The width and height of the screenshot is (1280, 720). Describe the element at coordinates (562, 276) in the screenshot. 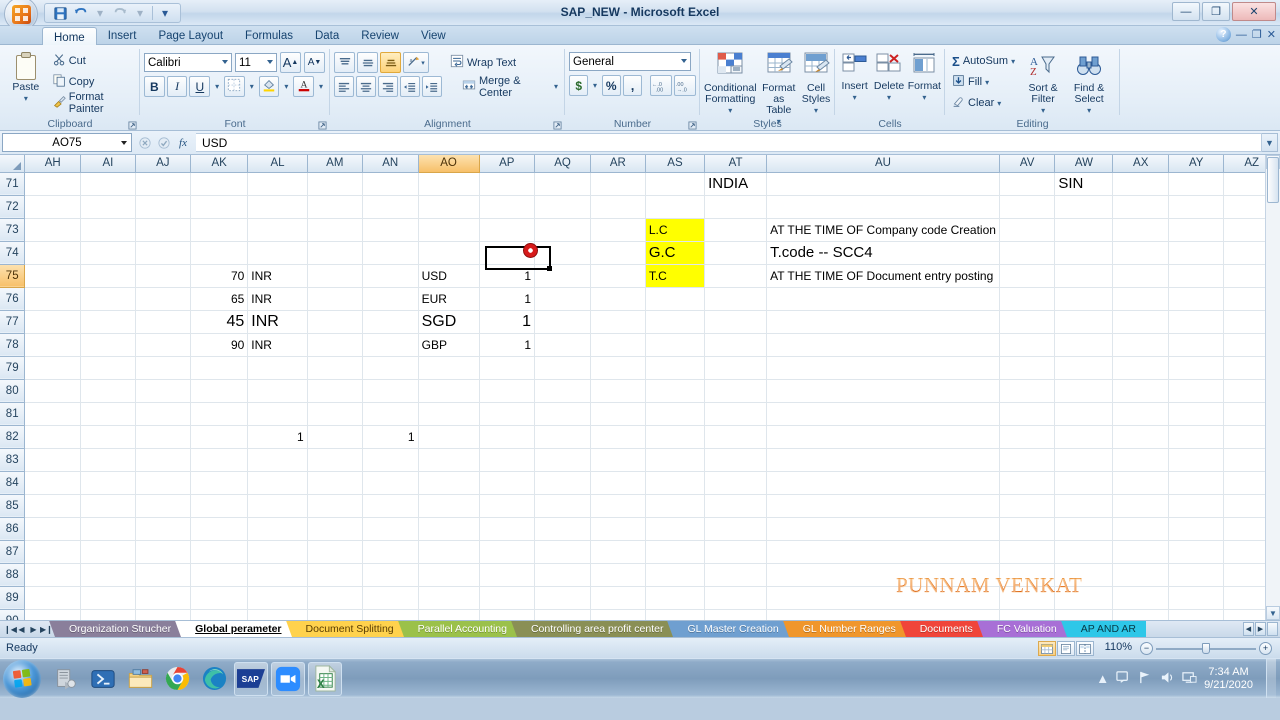

I see `cell-AQ75` at that location.